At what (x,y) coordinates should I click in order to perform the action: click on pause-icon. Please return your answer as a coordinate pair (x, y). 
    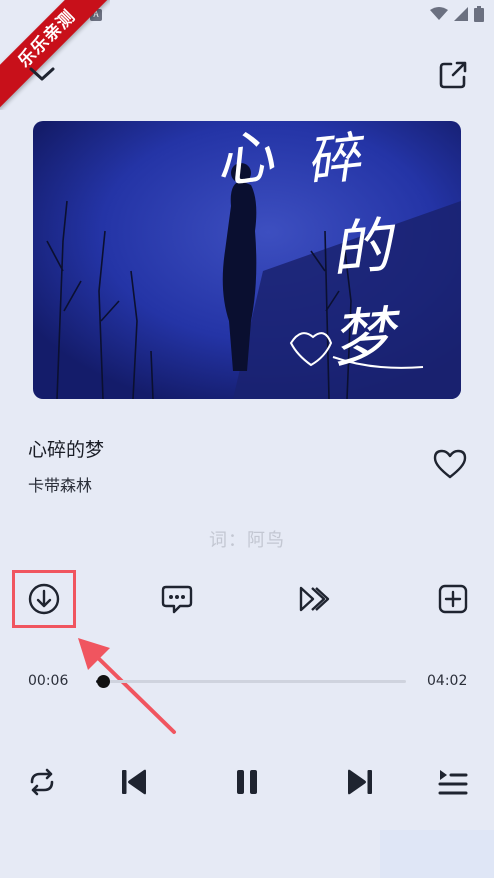
    Looking at the image, I should click on (247, 782).